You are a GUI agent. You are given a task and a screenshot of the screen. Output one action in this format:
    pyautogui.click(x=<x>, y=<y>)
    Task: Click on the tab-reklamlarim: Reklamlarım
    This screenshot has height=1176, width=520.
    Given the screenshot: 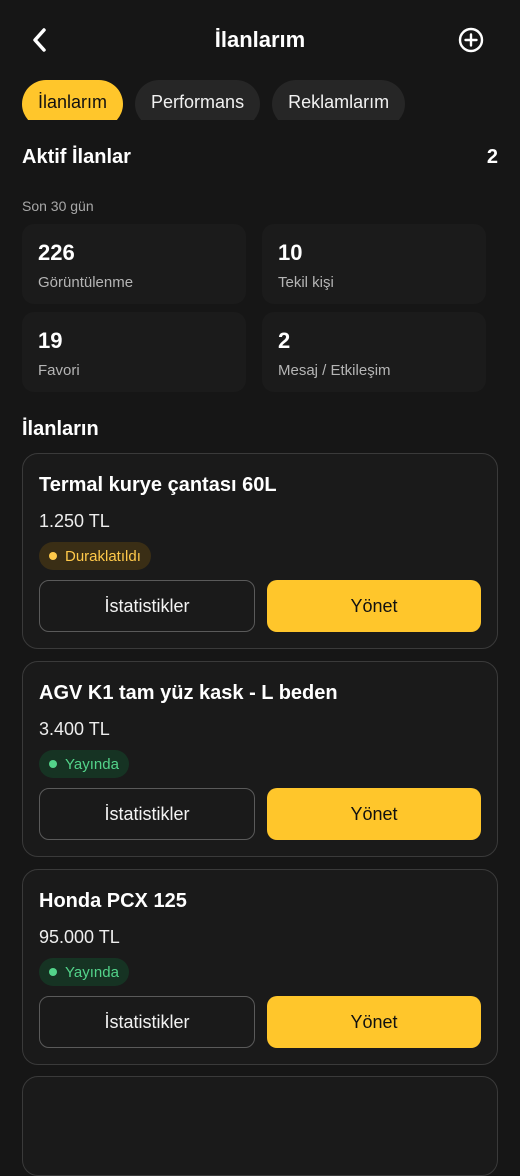 What is the action you would take?
    pyautogui.click(x=339, y=100)
    